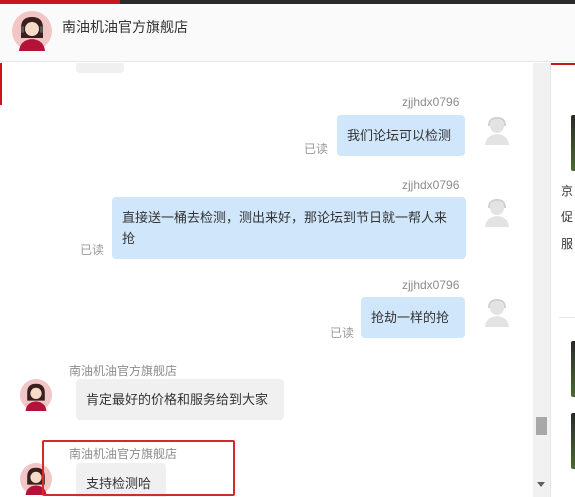  I want to click on scrollbar-thumb, so click(541, 426).